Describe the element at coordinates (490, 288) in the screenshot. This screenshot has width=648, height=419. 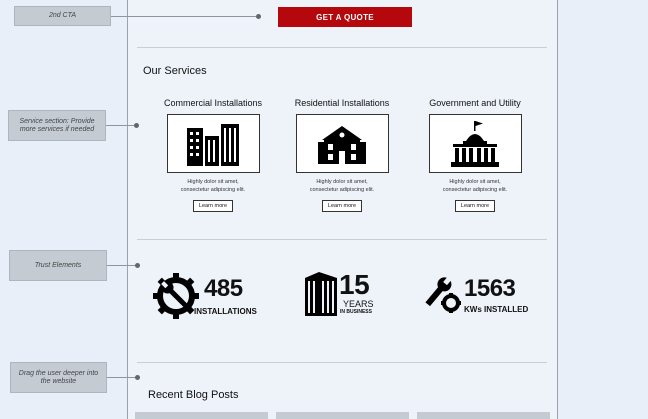
I see `stat-number: 1563` at that location.